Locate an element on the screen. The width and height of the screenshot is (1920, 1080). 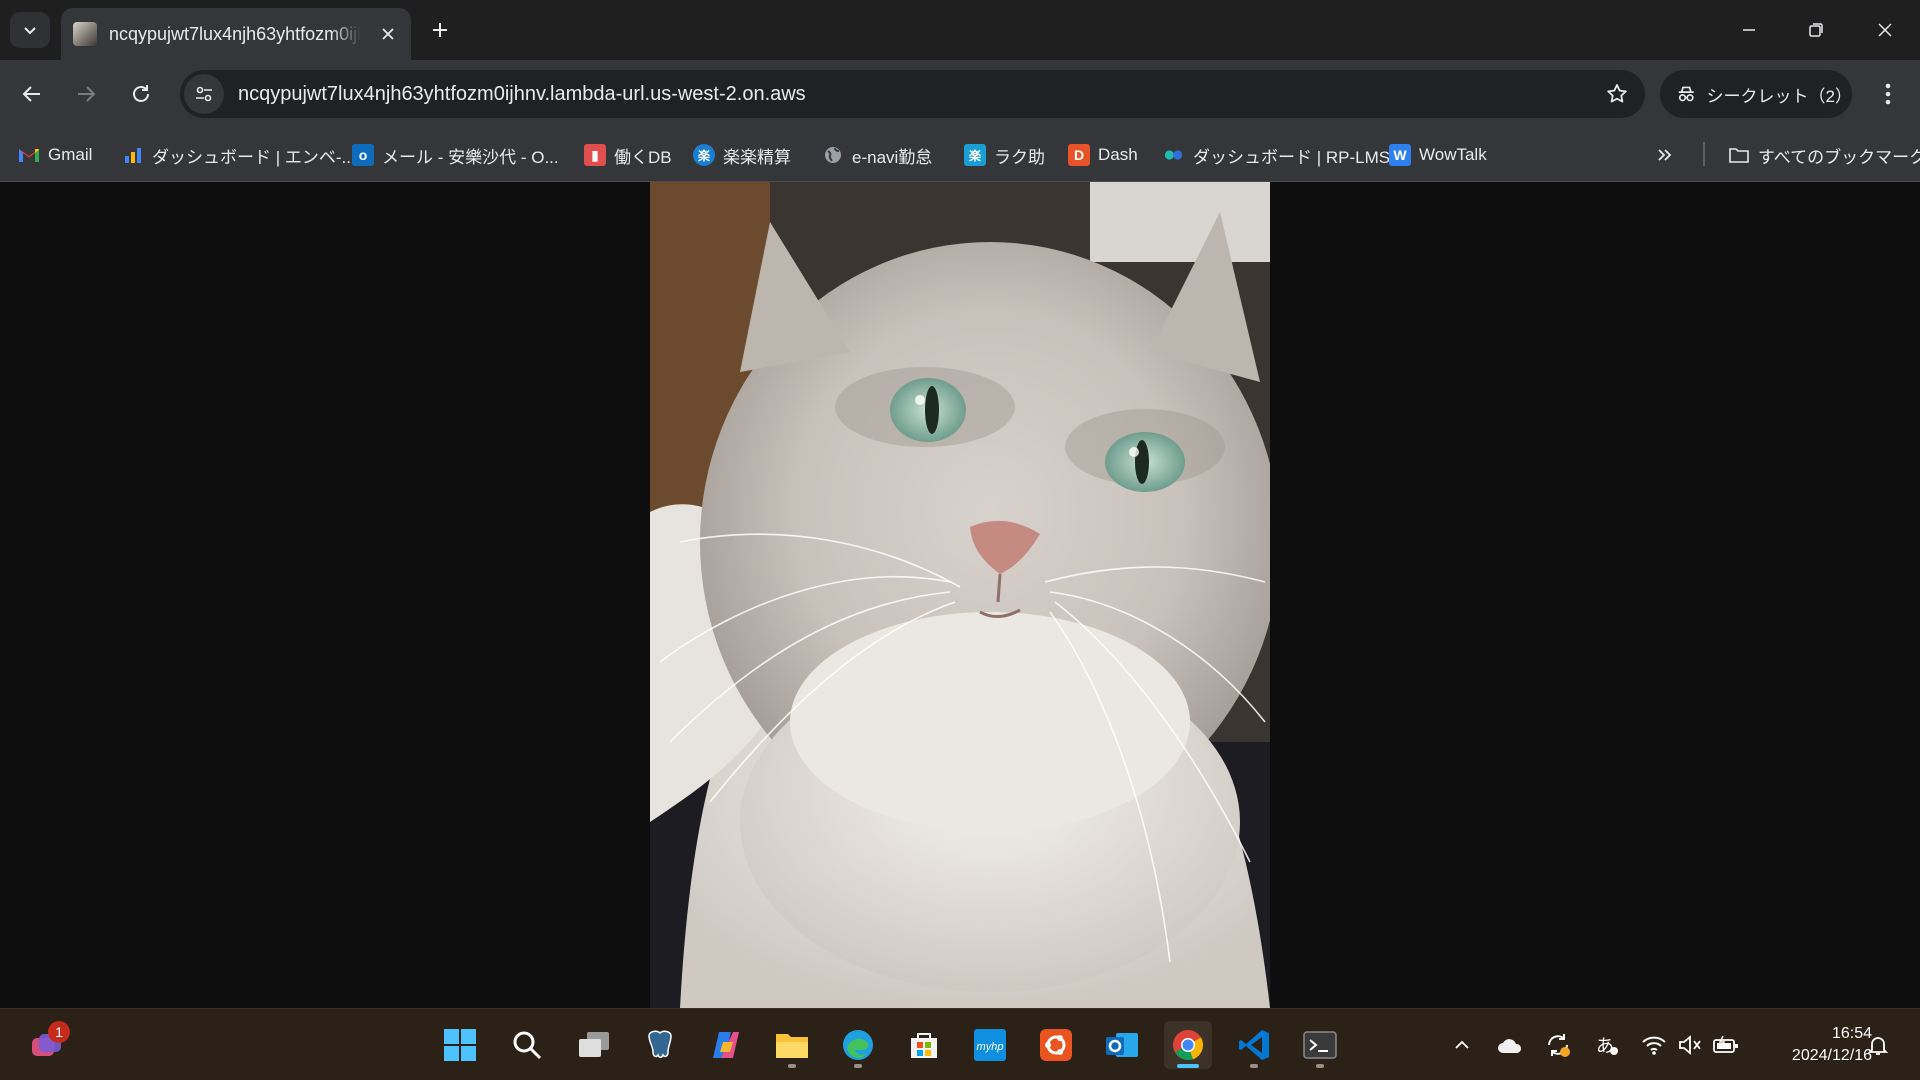
site-info-button is located at coordinates (204, 94).